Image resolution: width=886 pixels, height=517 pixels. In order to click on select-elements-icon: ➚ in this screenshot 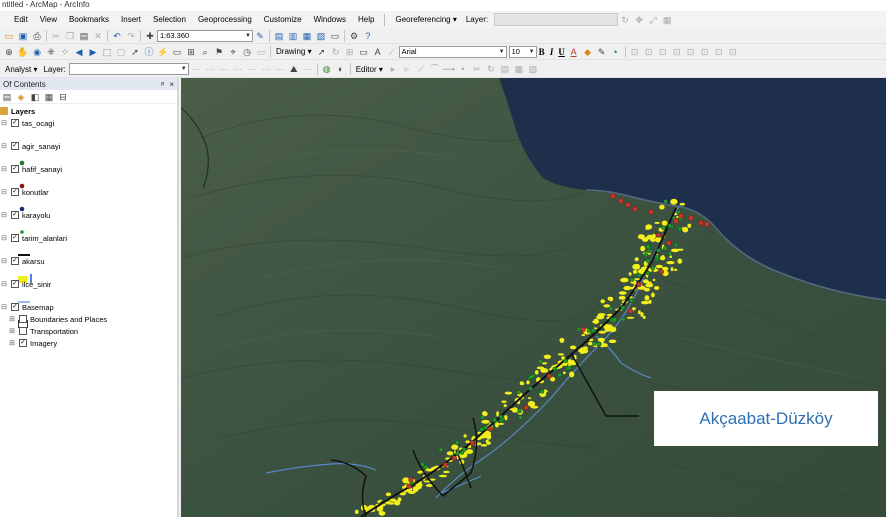, I will do `click(135, 52)`.